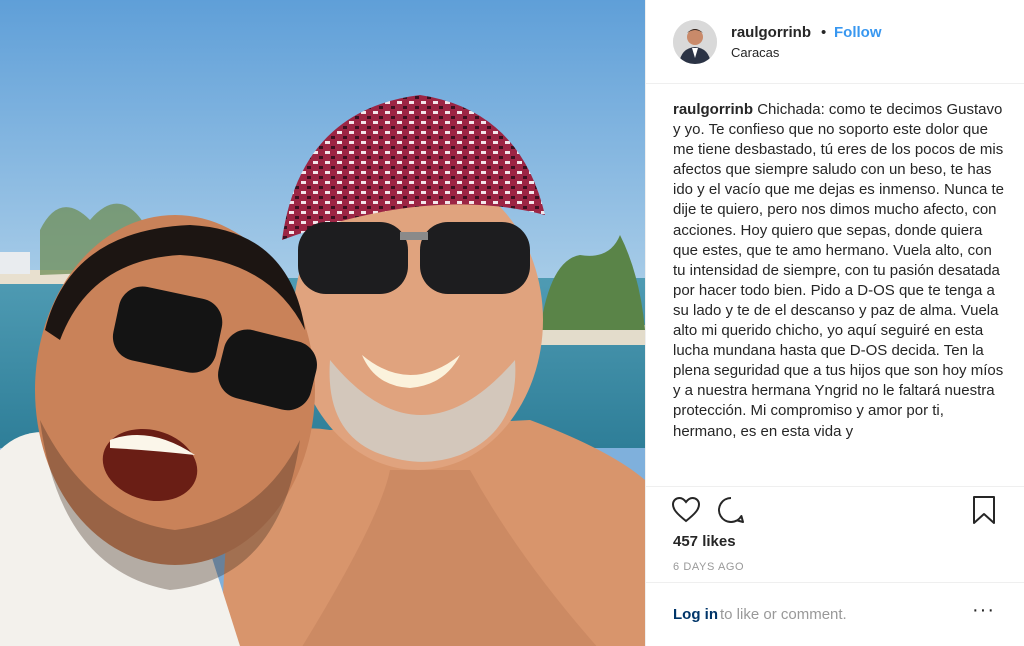  I want to click on avatar, so click(695, 42).